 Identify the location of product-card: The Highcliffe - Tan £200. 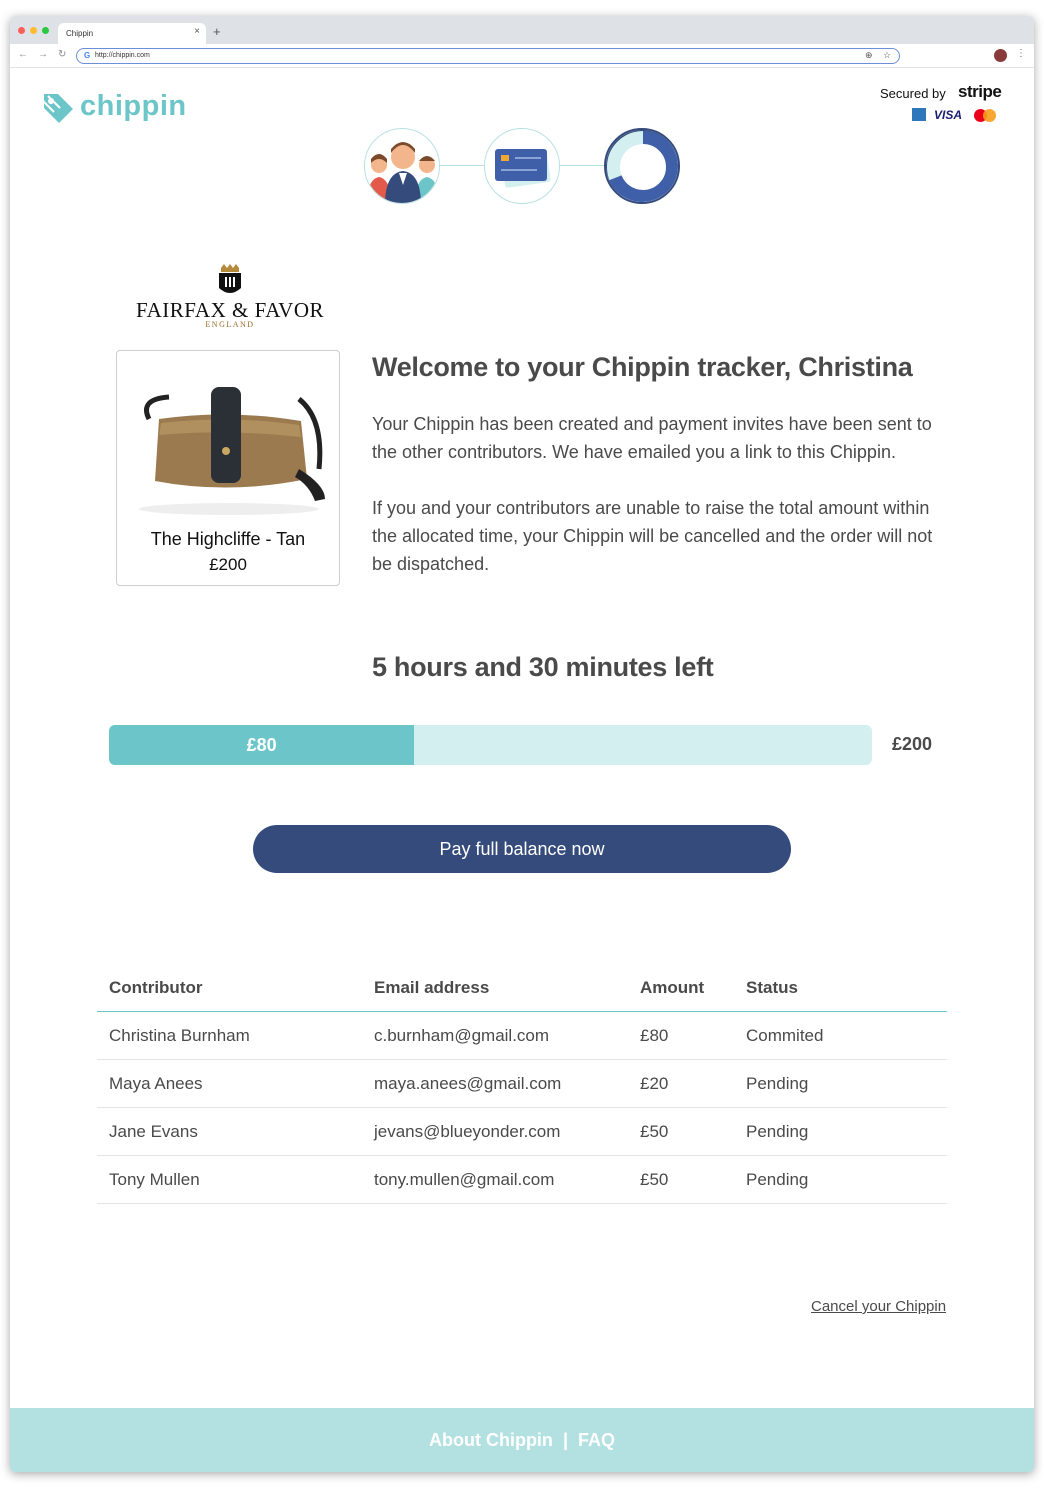
(228, 468).